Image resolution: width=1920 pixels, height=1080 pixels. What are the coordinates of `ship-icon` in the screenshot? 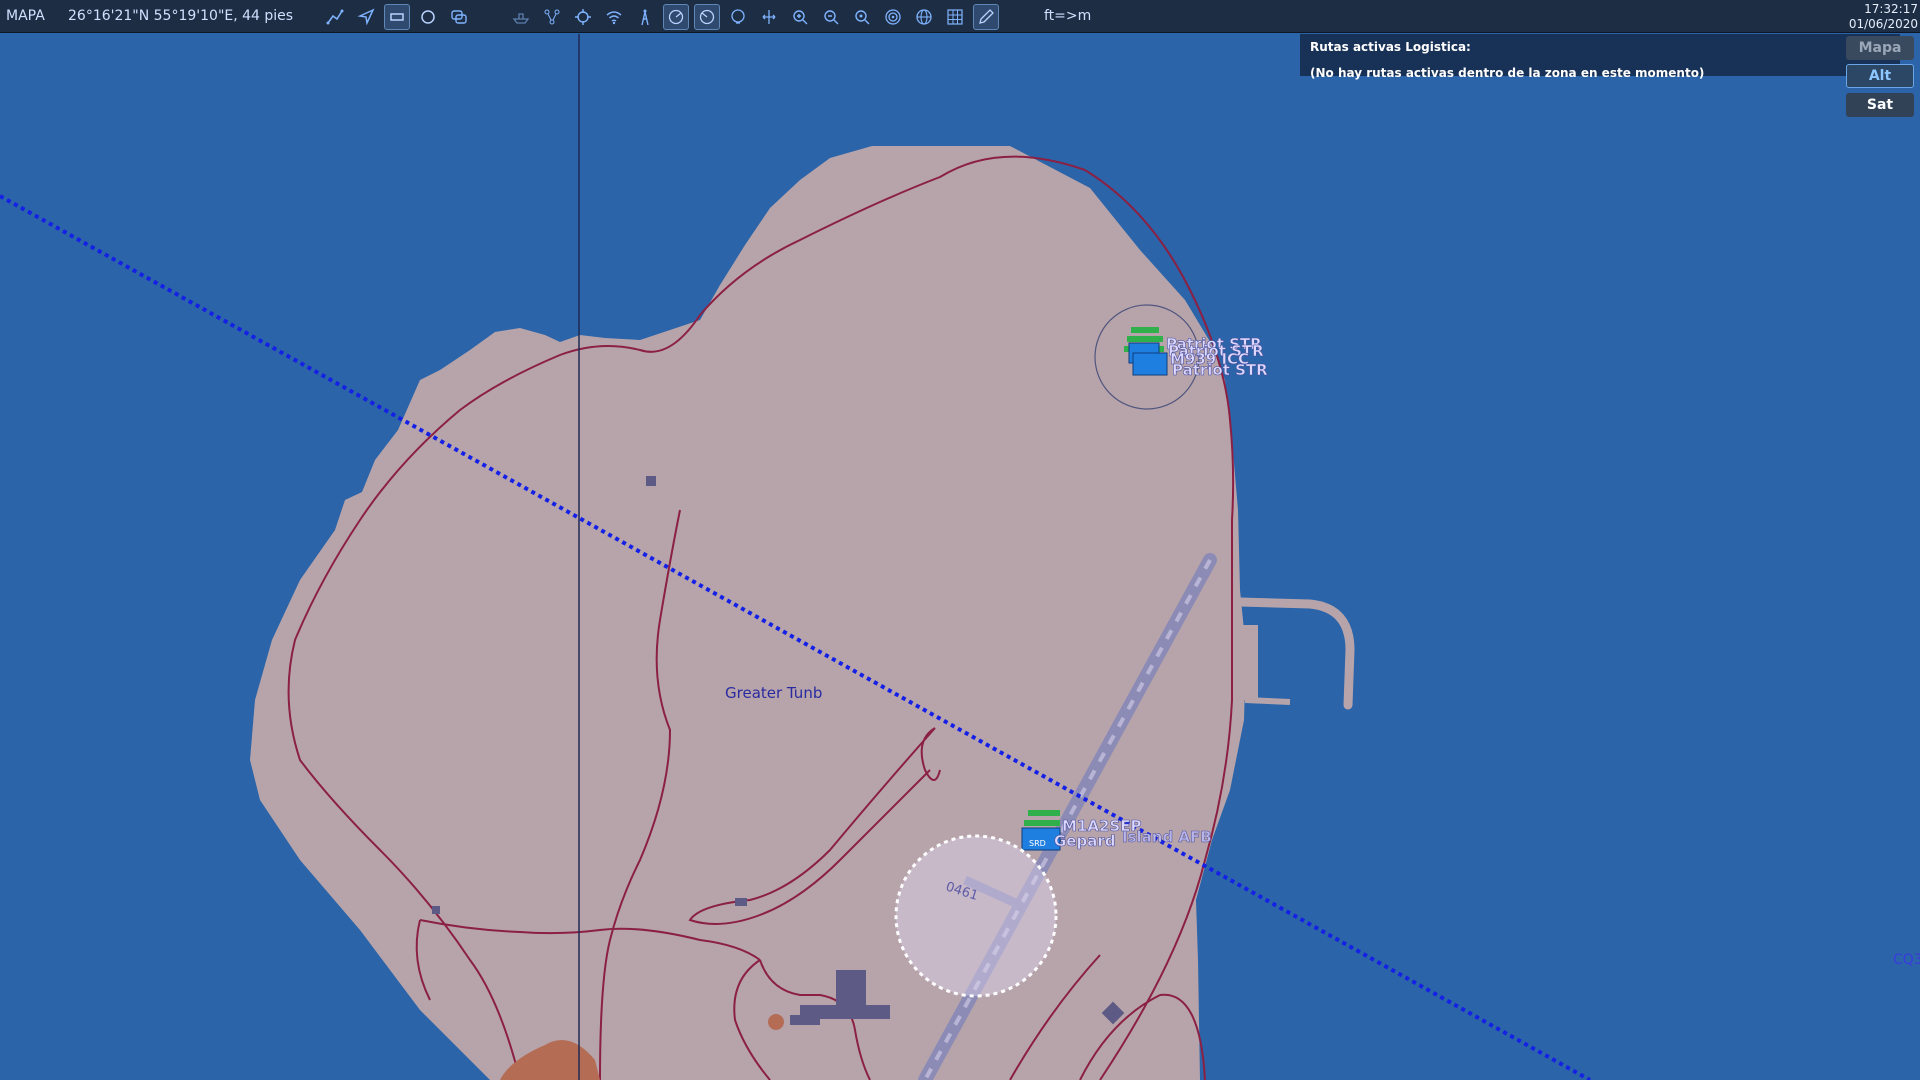 It's located at (521, 18).